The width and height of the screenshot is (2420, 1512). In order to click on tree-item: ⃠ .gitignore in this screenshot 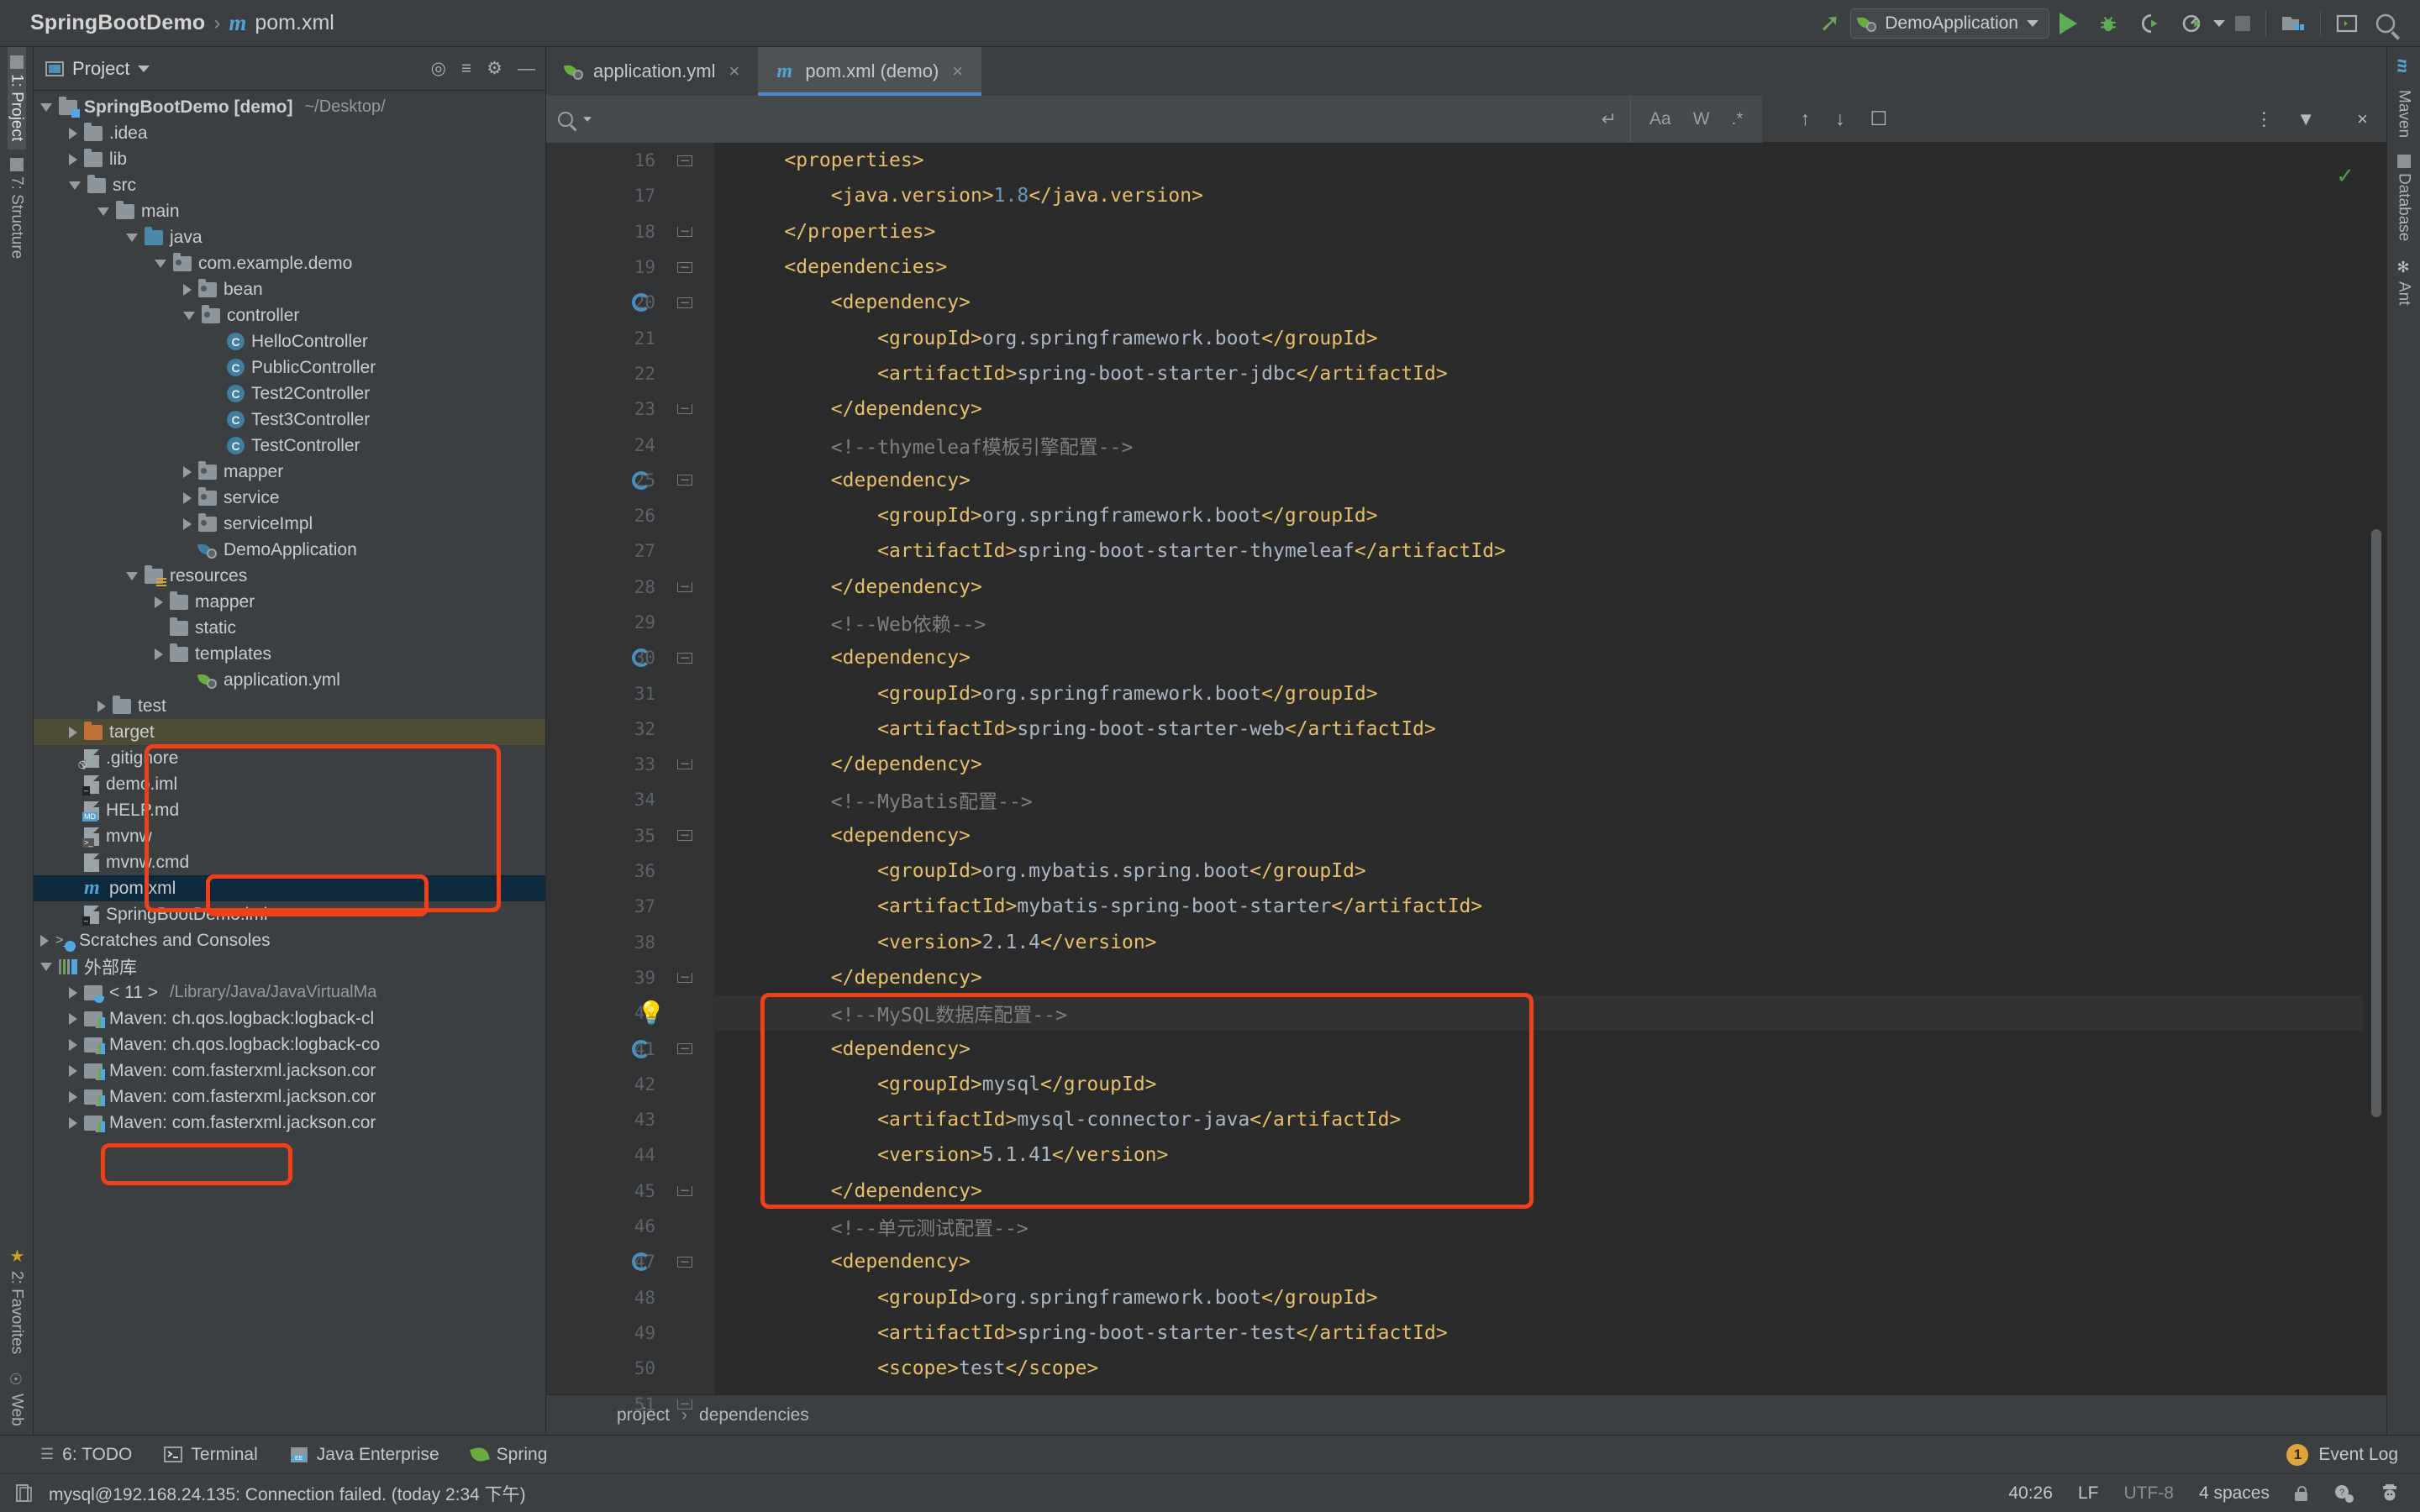, I will do `click(289, 758)`.